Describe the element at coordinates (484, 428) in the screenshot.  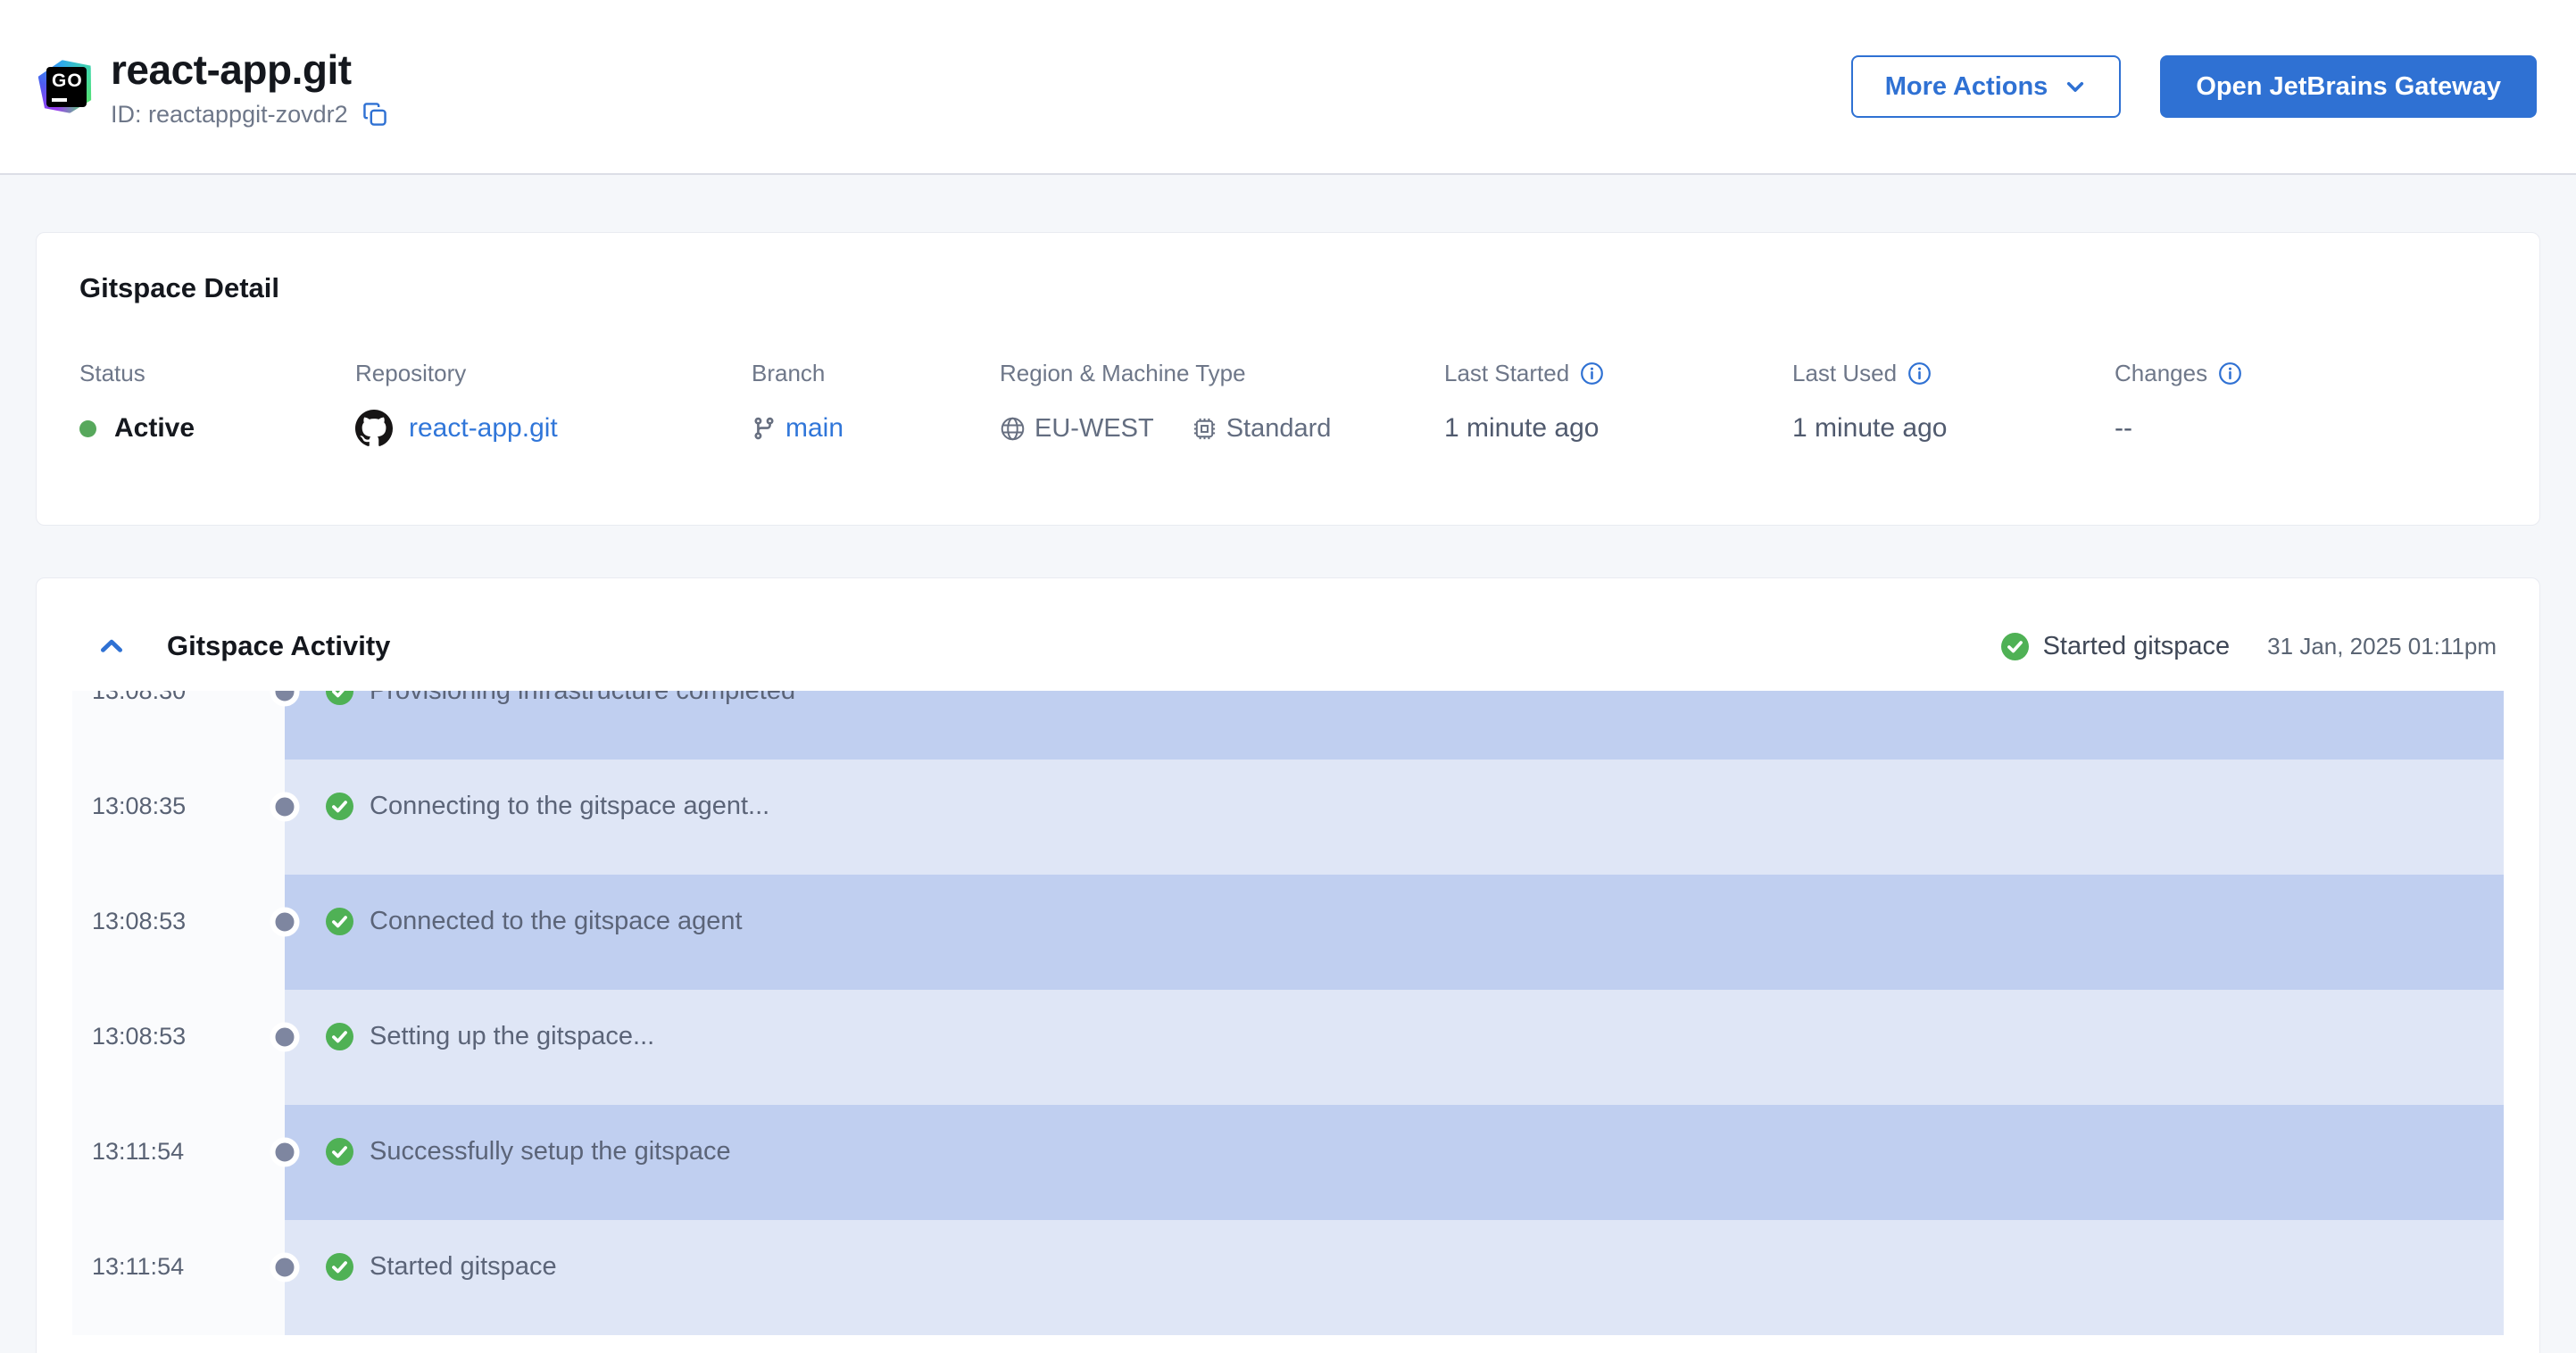
I see `repository-link: react-app.git` at that location.